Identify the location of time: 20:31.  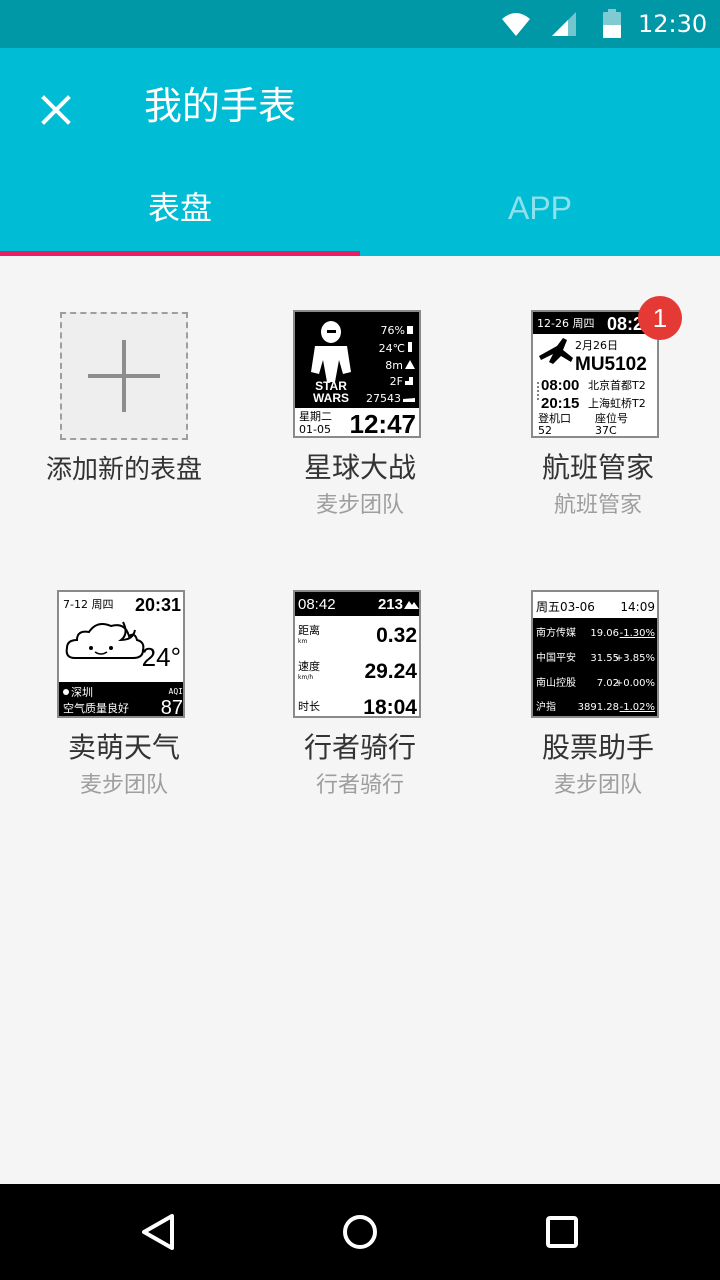
(158, 605).